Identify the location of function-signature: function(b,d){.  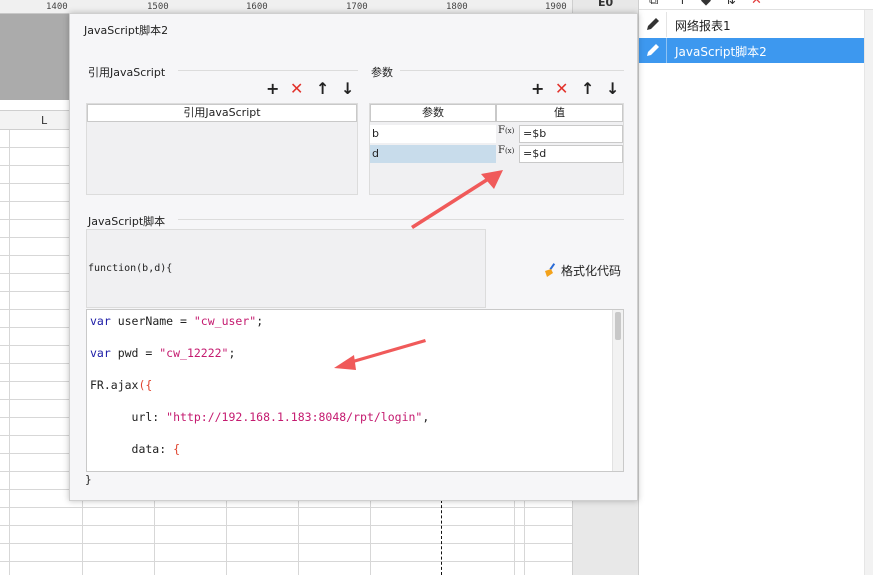
(130, 268).